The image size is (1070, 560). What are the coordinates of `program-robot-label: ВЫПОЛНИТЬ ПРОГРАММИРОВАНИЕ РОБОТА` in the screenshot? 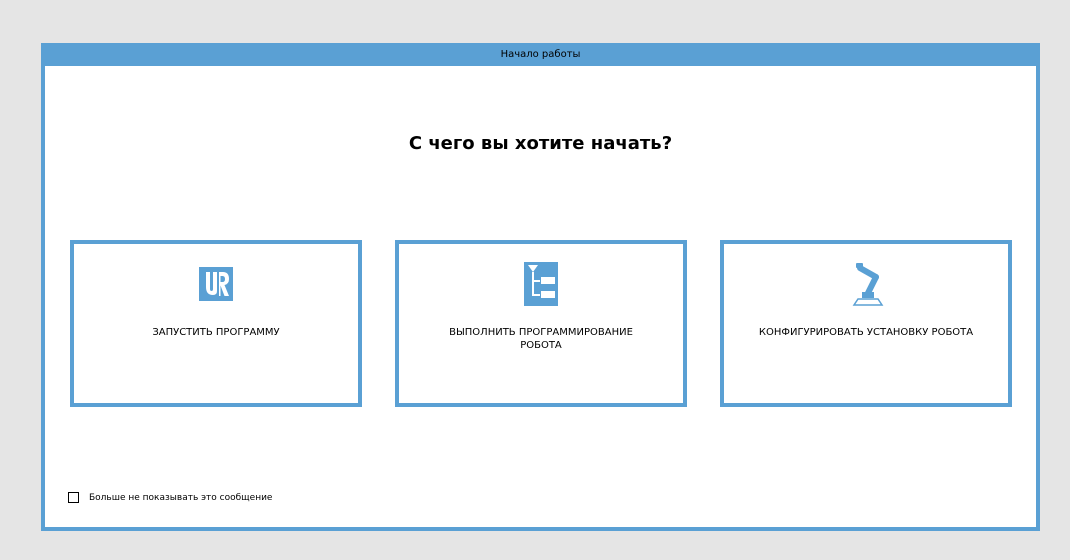 It's located at (541, 339).